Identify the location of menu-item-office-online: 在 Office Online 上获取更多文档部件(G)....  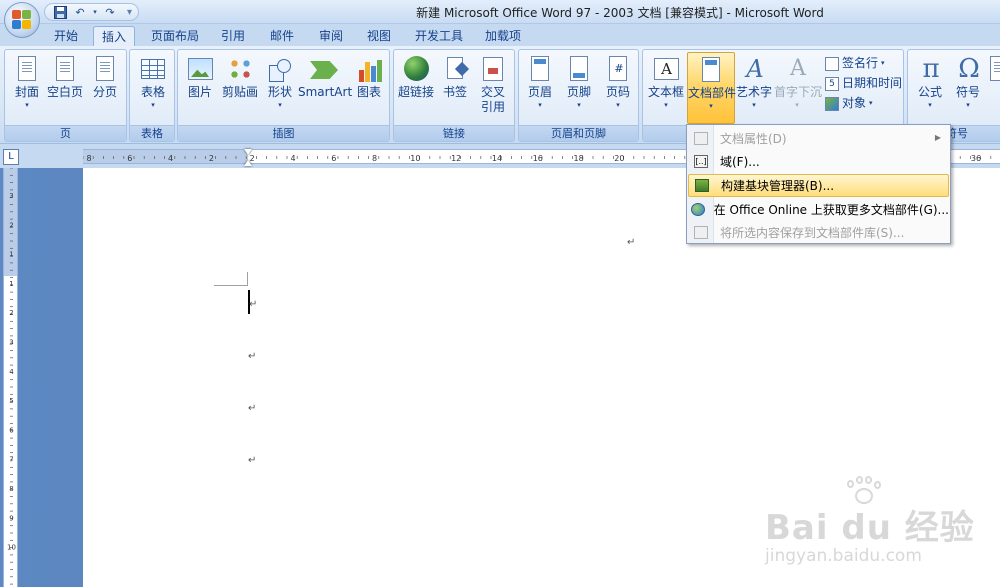
(818, 209).